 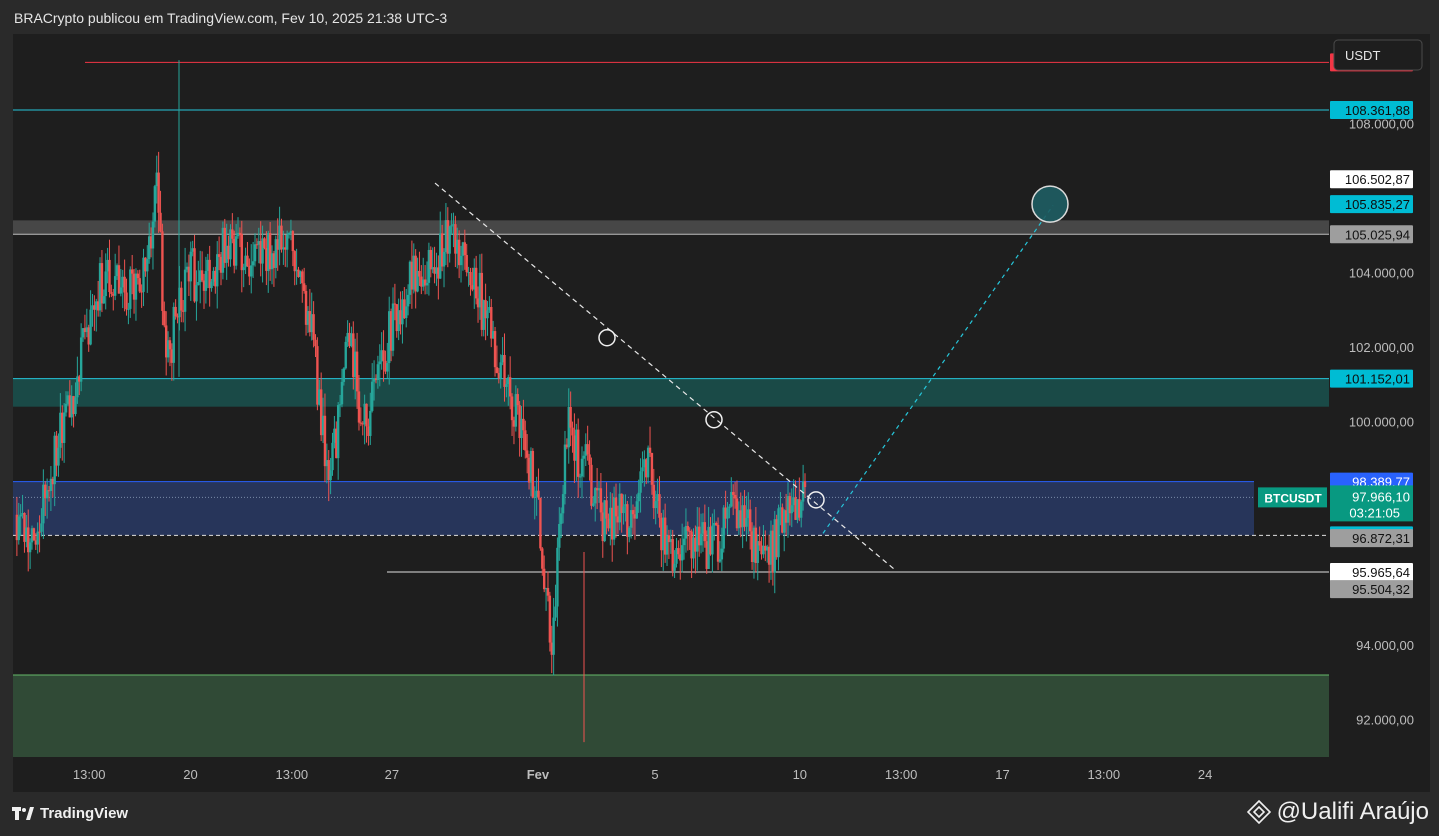 I want to click on price-label-text: 96.872,31, so click(x=1381, y=538).